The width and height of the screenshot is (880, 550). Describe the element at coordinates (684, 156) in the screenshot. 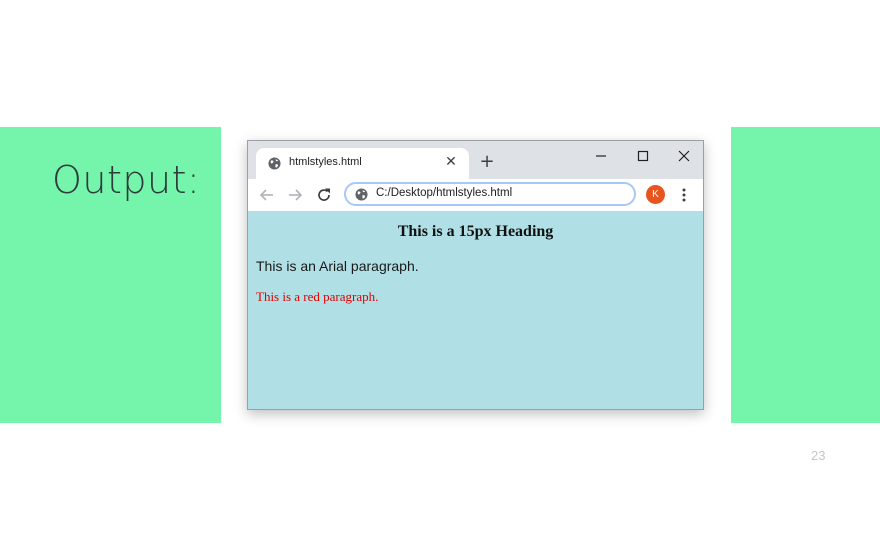

I see `window-close-icon` at that location.